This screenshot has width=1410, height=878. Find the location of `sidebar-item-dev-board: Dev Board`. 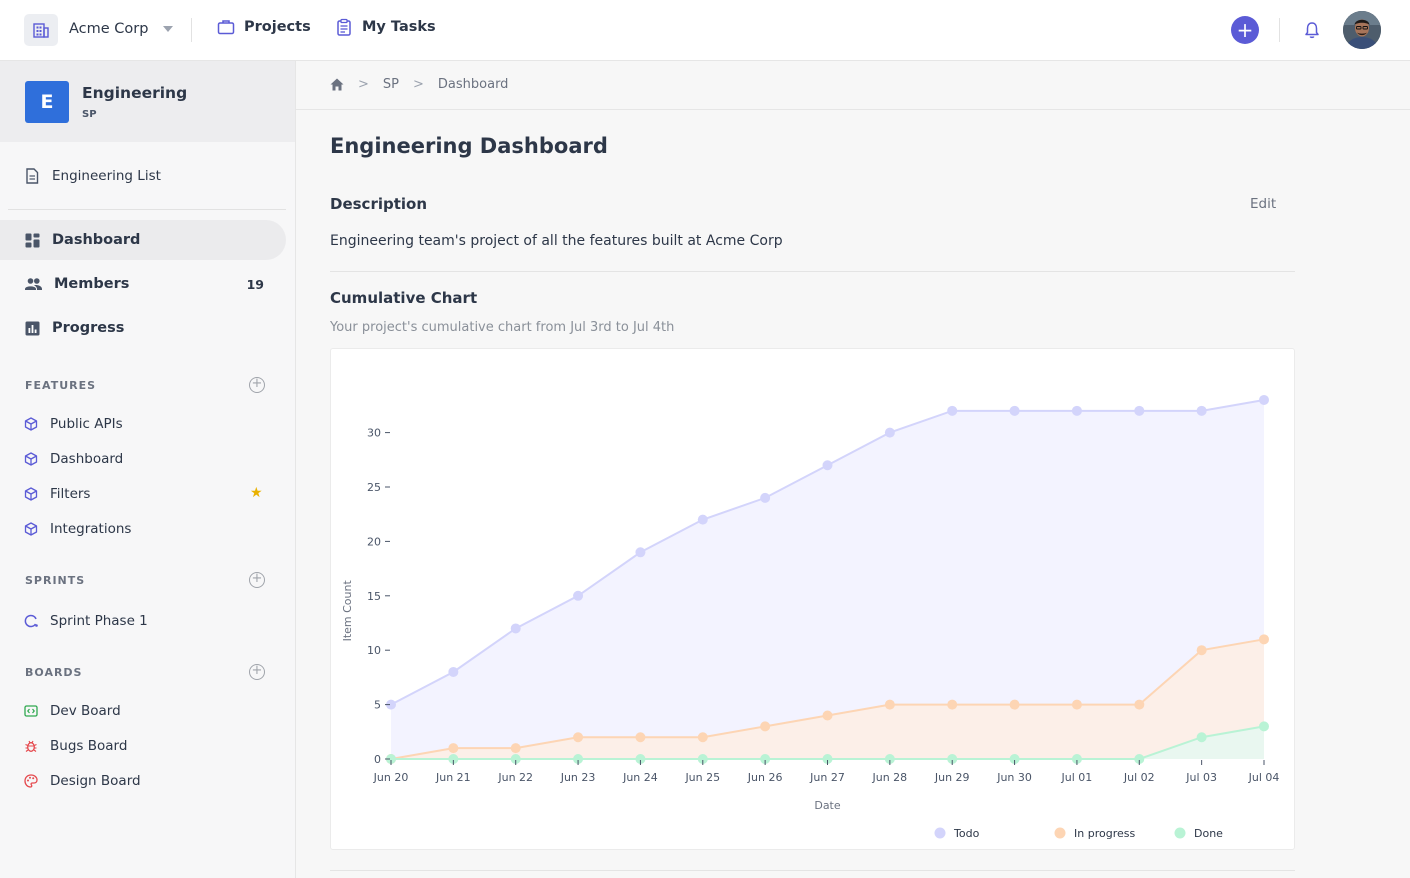

sidebar-item-dev-board: Dev Board is located at coordinates (72, 711).